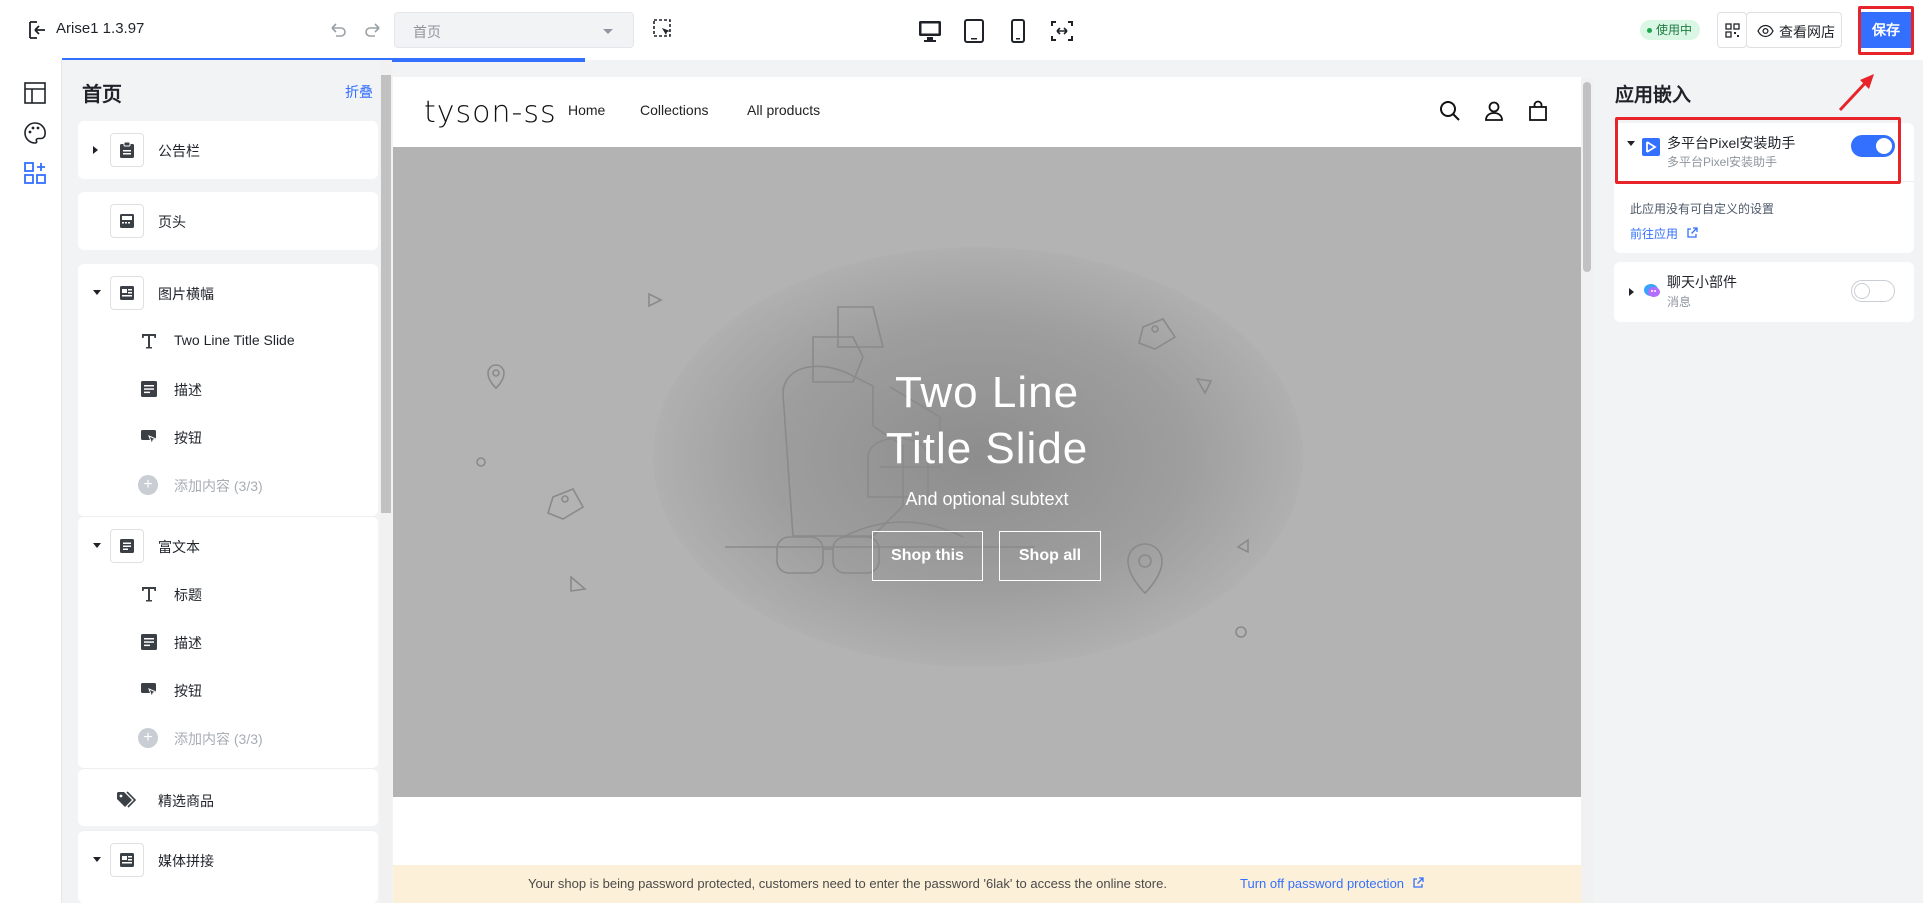 The image size is (1923, 903). What do you see at coordinates (1856, 93) in the screenshot?
I see `annotation-arrow-icon` at bounding box center [1856, 93].